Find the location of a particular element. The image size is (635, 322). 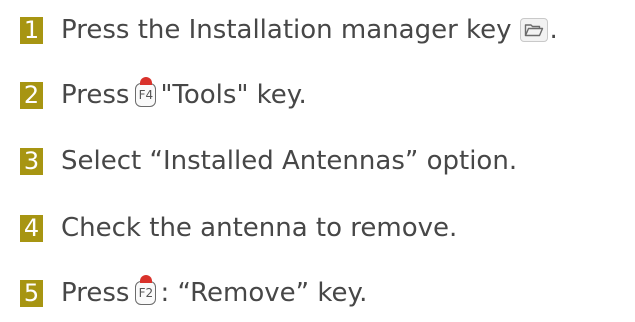

step-text: Press the Installation manager key is located at coordinates (286, 30).